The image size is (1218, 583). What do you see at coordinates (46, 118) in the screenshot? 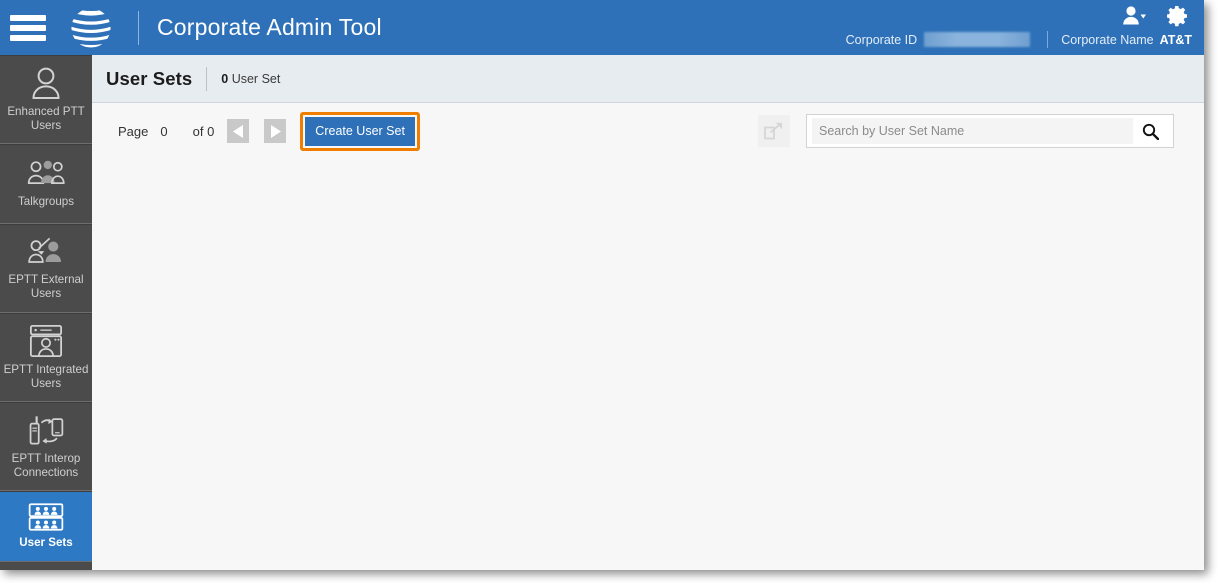
I see `sidebar-item-label: Enhanced PTT Users` at bounding box center [46, 118].